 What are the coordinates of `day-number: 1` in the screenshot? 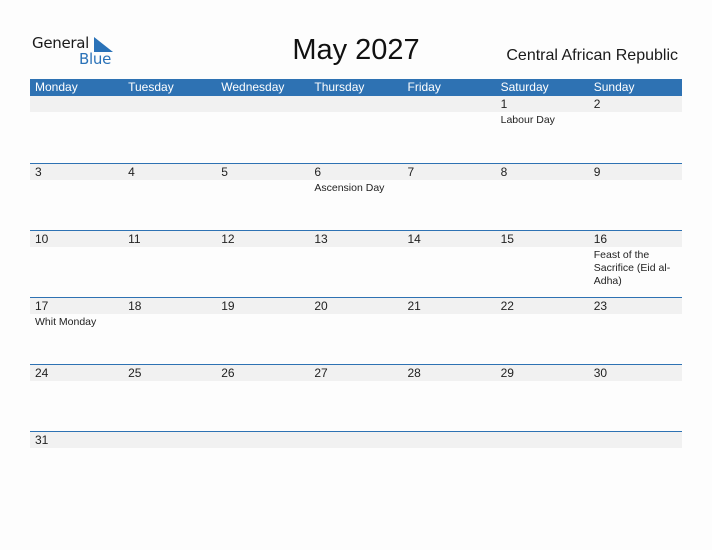 It's located at (504, 104).